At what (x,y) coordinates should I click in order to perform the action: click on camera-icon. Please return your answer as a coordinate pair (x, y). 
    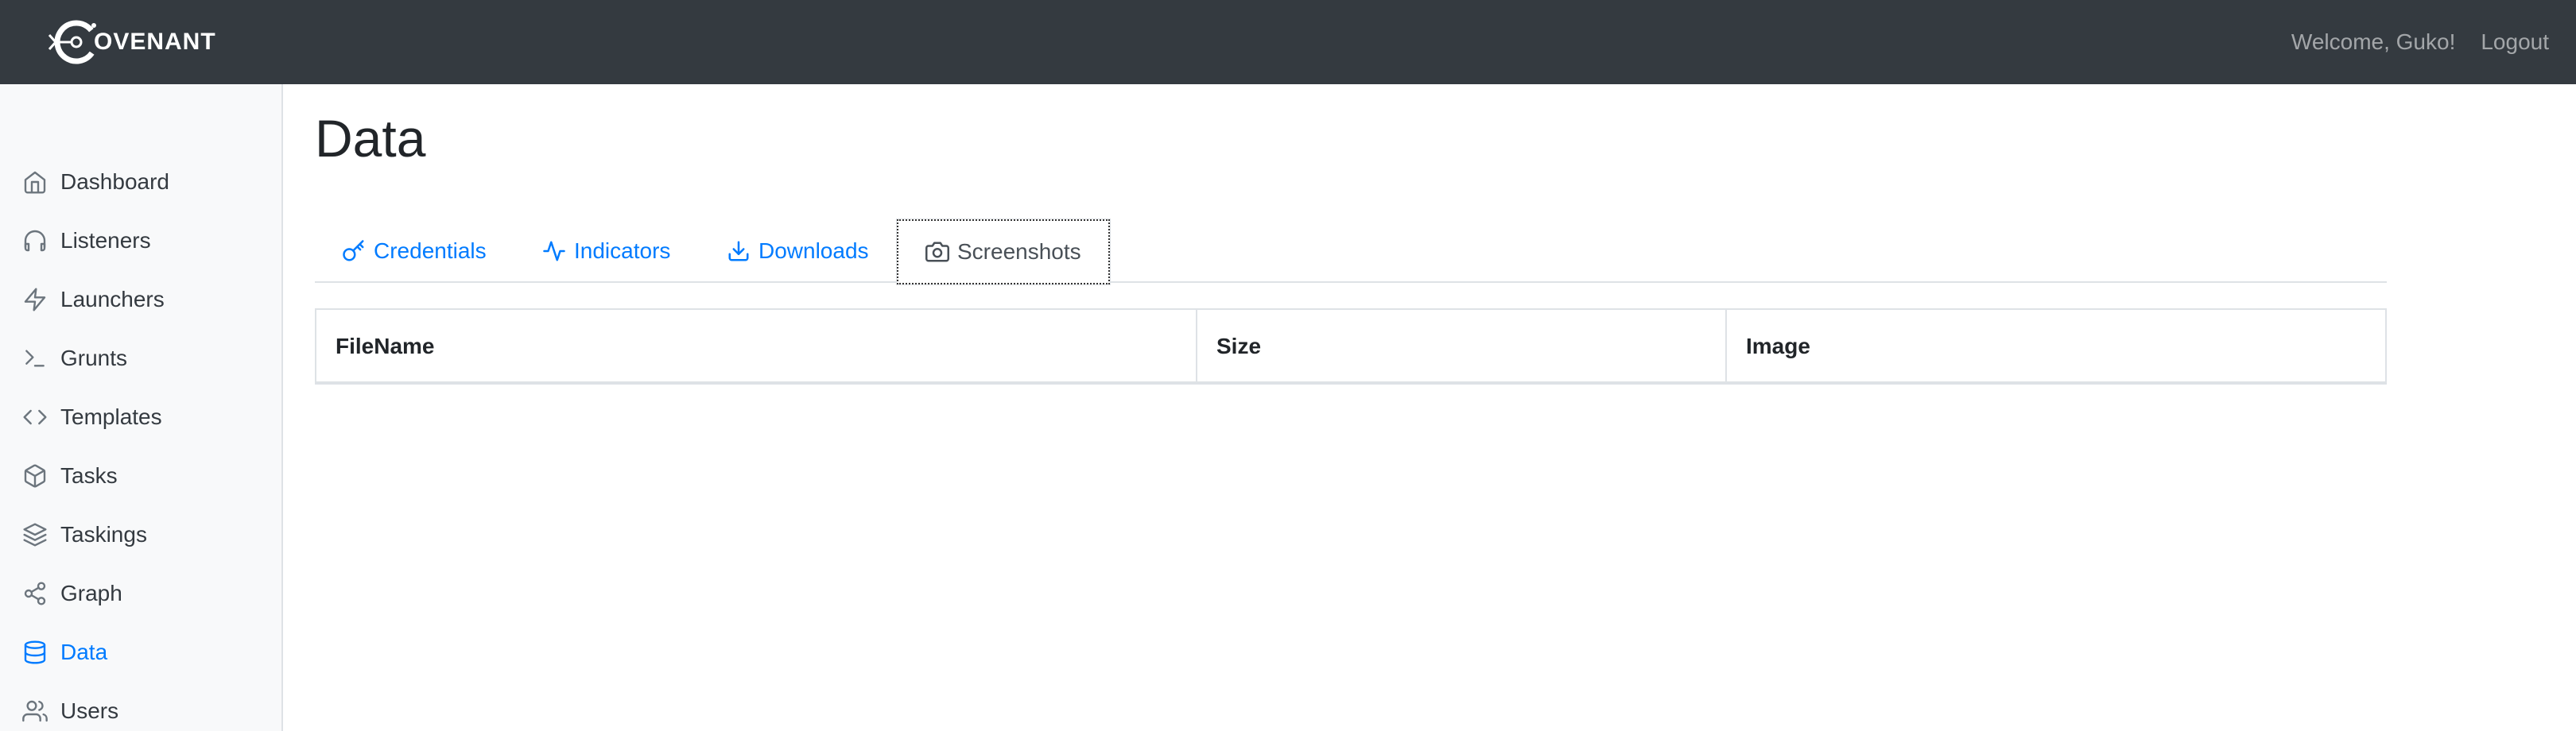
    Looking at the image, I should click on (937, 252).